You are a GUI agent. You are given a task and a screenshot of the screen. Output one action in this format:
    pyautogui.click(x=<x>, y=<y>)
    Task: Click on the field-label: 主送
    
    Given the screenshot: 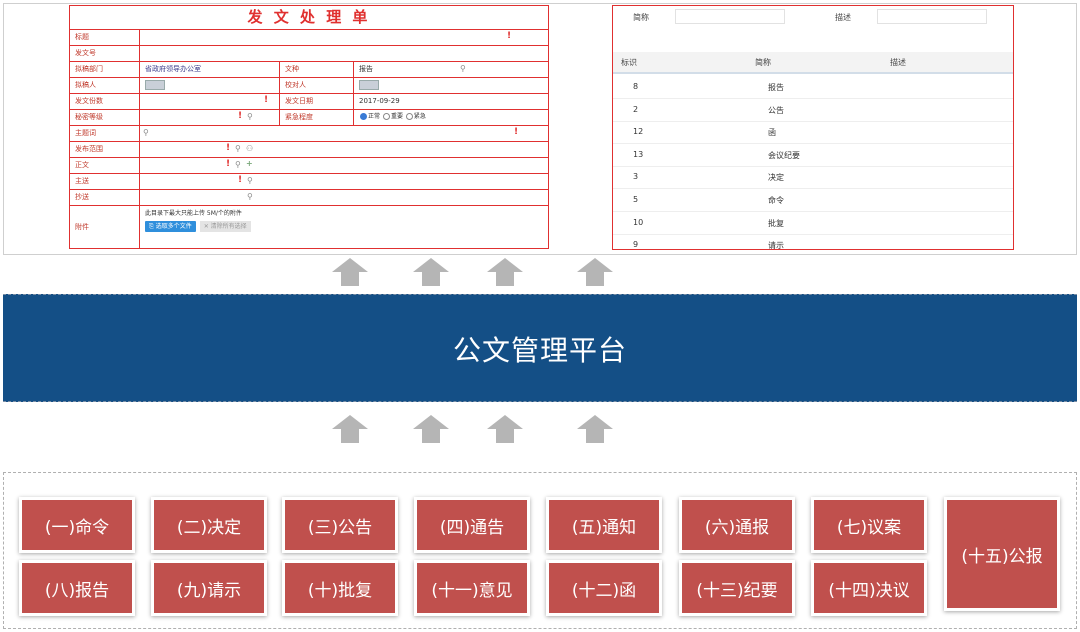 What is the action you would take?
    pyautogui.click(x=105, y=181)
    